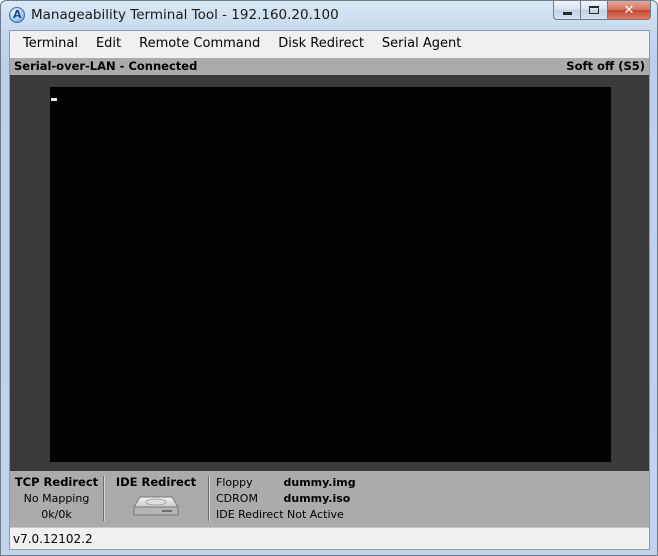 The height and width of the screenshot is (556, 658). I want to click on floppy-label: Floppy, so click(234, 482).